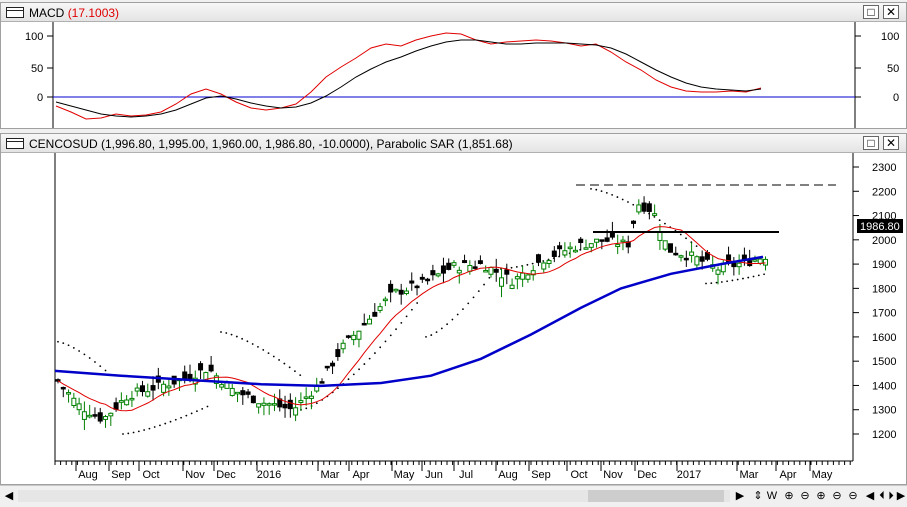  I want to click on scroll-left-button: ◀, so click(9, 496).